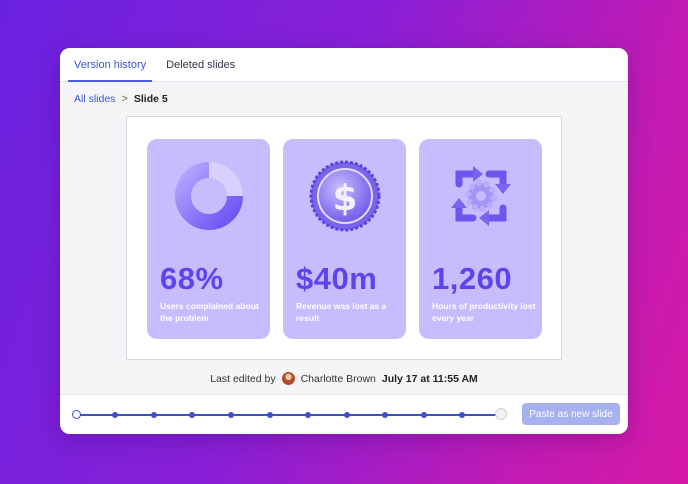  I want to click on timeline-current-handle, so click(501, 414).